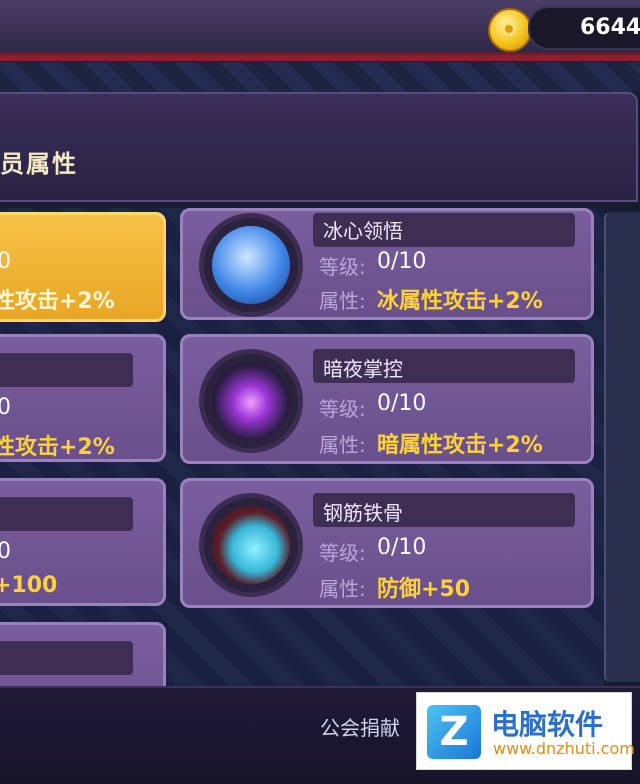  I want to click on guild-donate-label: 公会捐献, so click(360, 726).